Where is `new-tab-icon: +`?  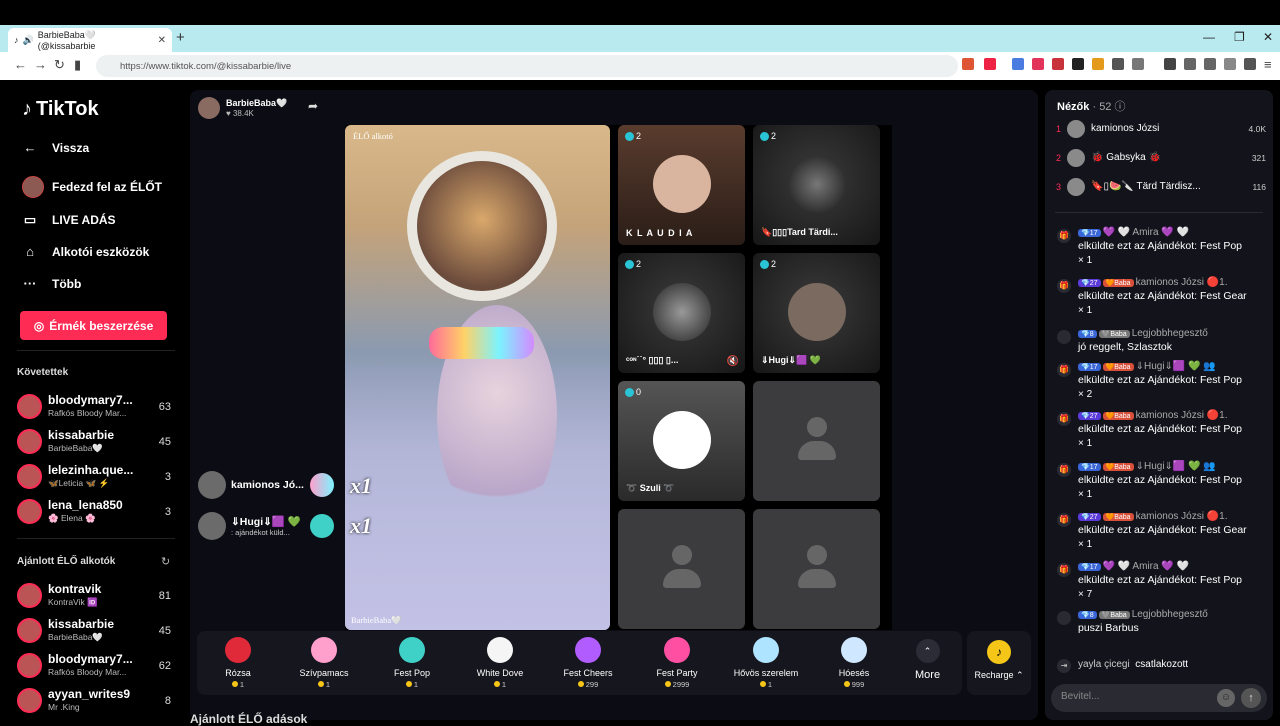
new-tab-icon: + is located at coordinates (180, 37).